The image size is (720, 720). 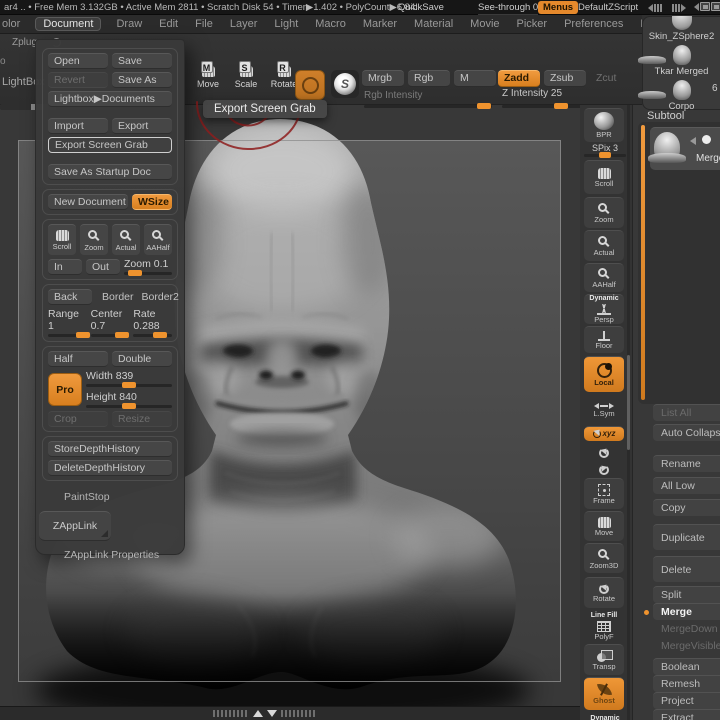 What do you see at coordinates (679, 7) in the screenshot?
I see `scroll-shelf-right-icon` at bounding box center [679, 7].